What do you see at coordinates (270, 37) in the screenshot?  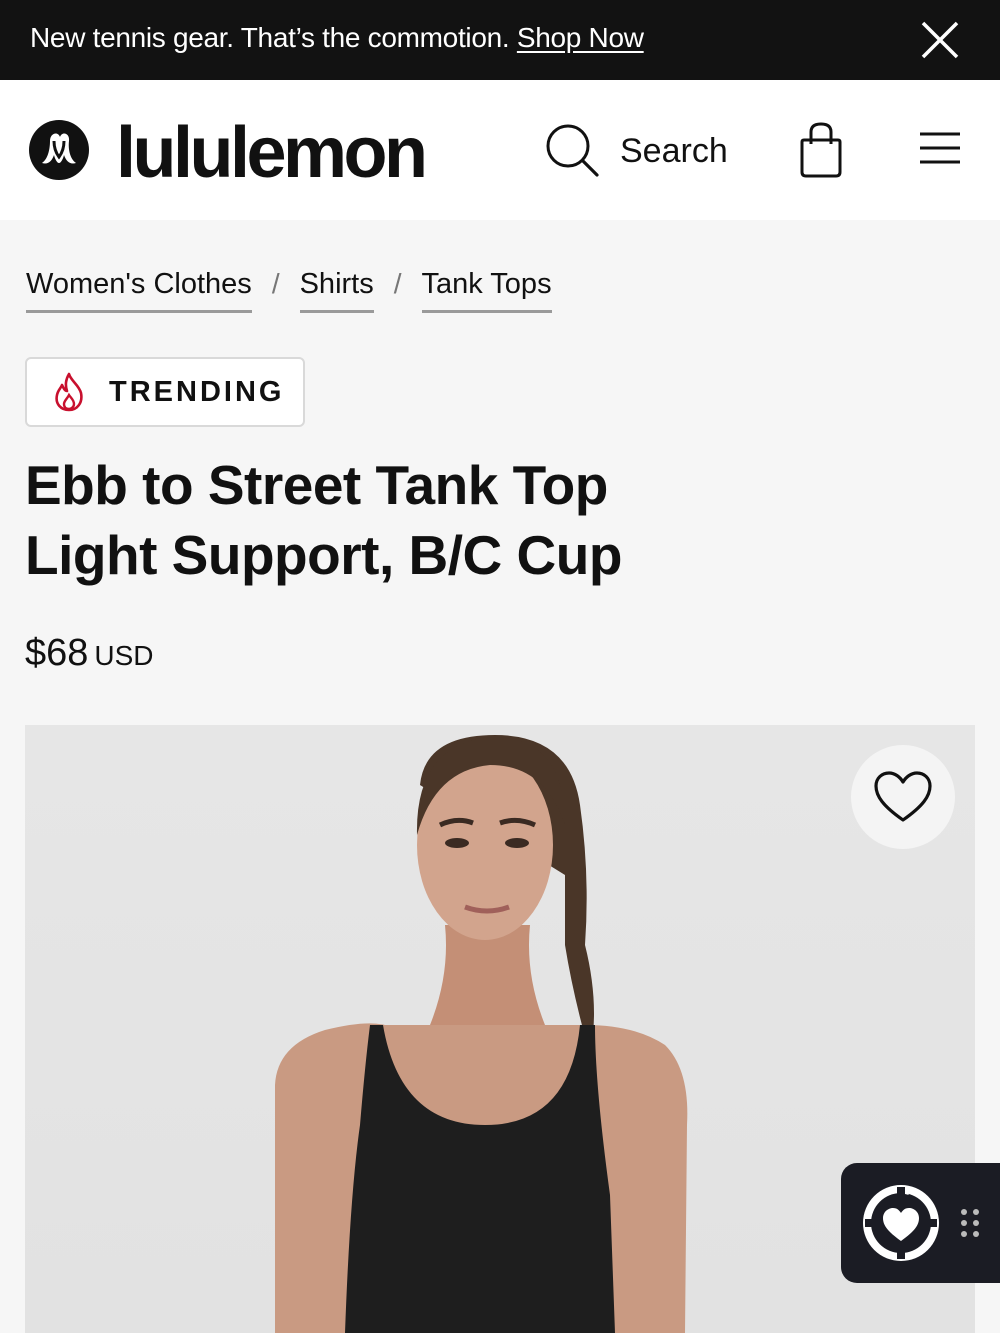 I see `announcement-text: New tennis gear. That’s the commotion.` at bounding box center [270, 37].